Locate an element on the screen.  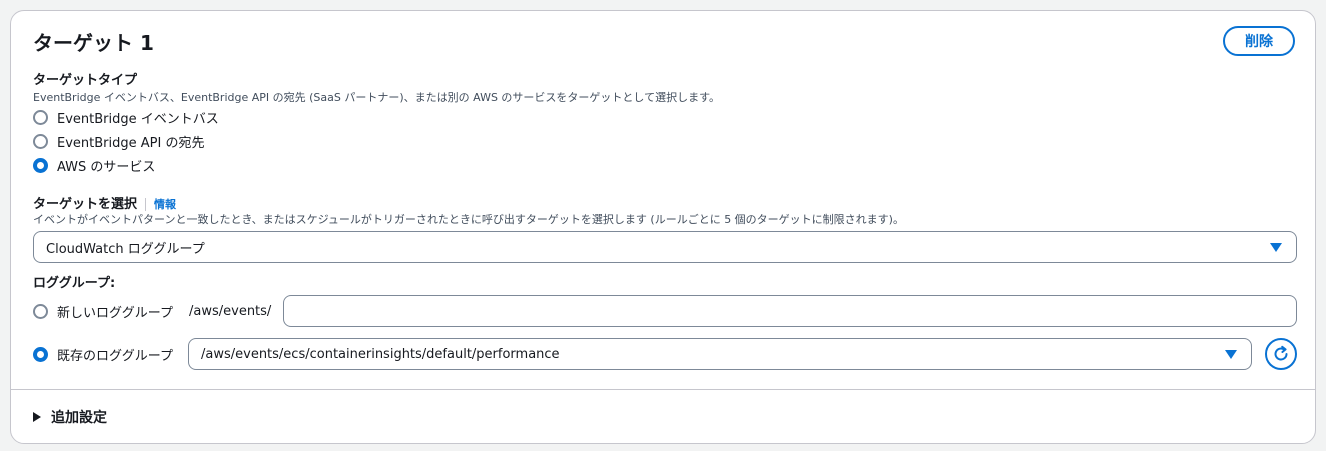
radio-new-log-group: 新しいロググループ is located at coordinates (103, 311).